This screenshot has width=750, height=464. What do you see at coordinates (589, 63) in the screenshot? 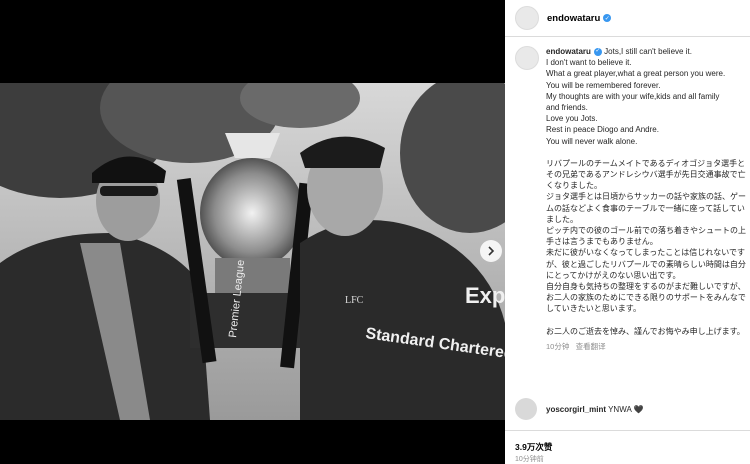
I see `caption-line: I don't want to believe it.` at bounding box center [589, 63].